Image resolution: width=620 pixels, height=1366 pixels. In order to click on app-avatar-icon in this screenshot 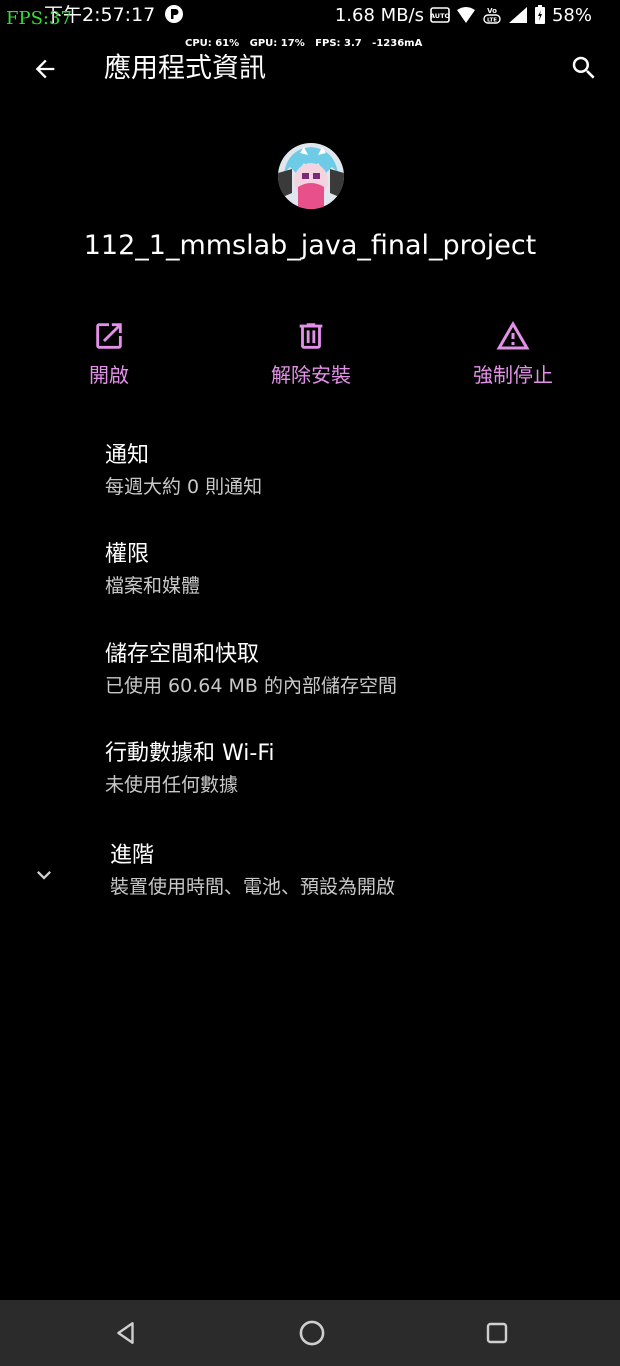, I will do `click(311, 176)`.